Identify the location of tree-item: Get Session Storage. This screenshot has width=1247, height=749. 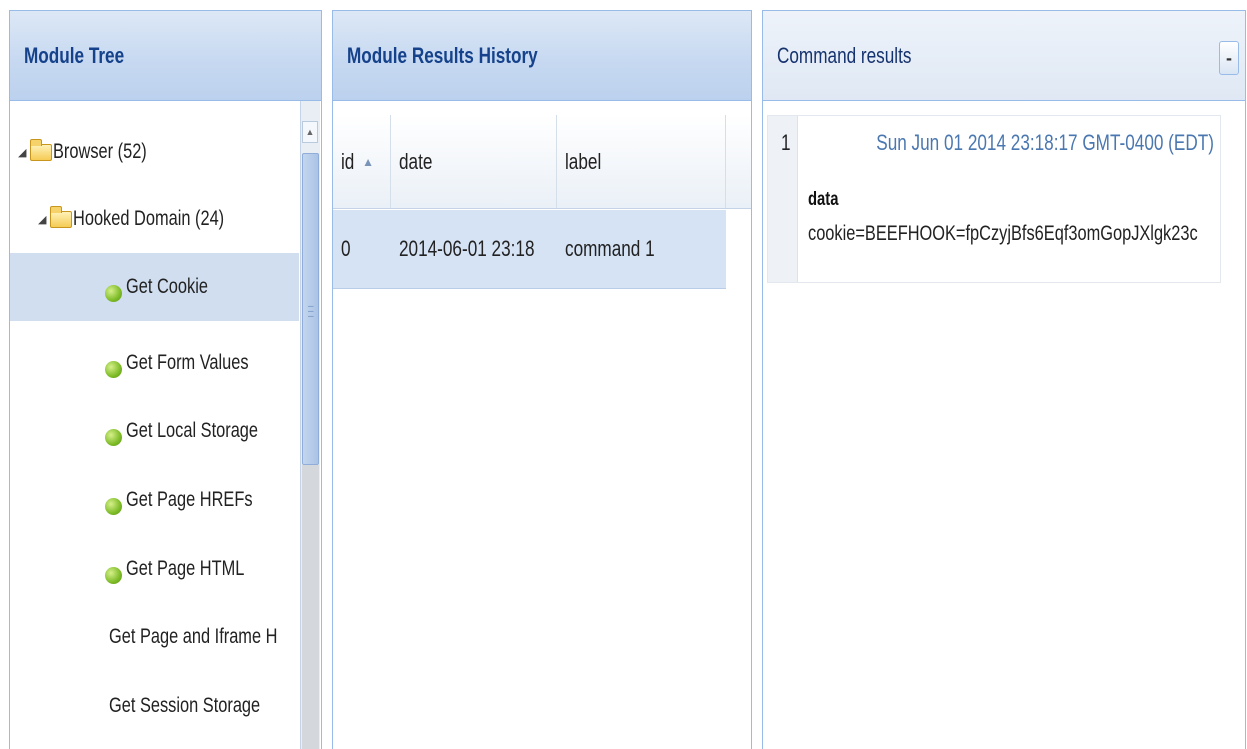
(154, 706).